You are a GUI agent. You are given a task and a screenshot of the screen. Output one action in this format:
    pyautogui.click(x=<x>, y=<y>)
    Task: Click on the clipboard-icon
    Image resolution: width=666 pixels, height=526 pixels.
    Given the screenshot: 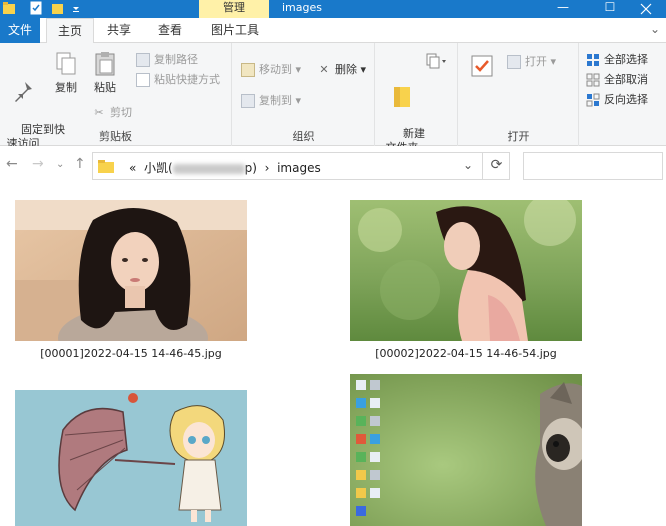 What is the action you would take?
    pyautogui.click(x=105, y=64)
    